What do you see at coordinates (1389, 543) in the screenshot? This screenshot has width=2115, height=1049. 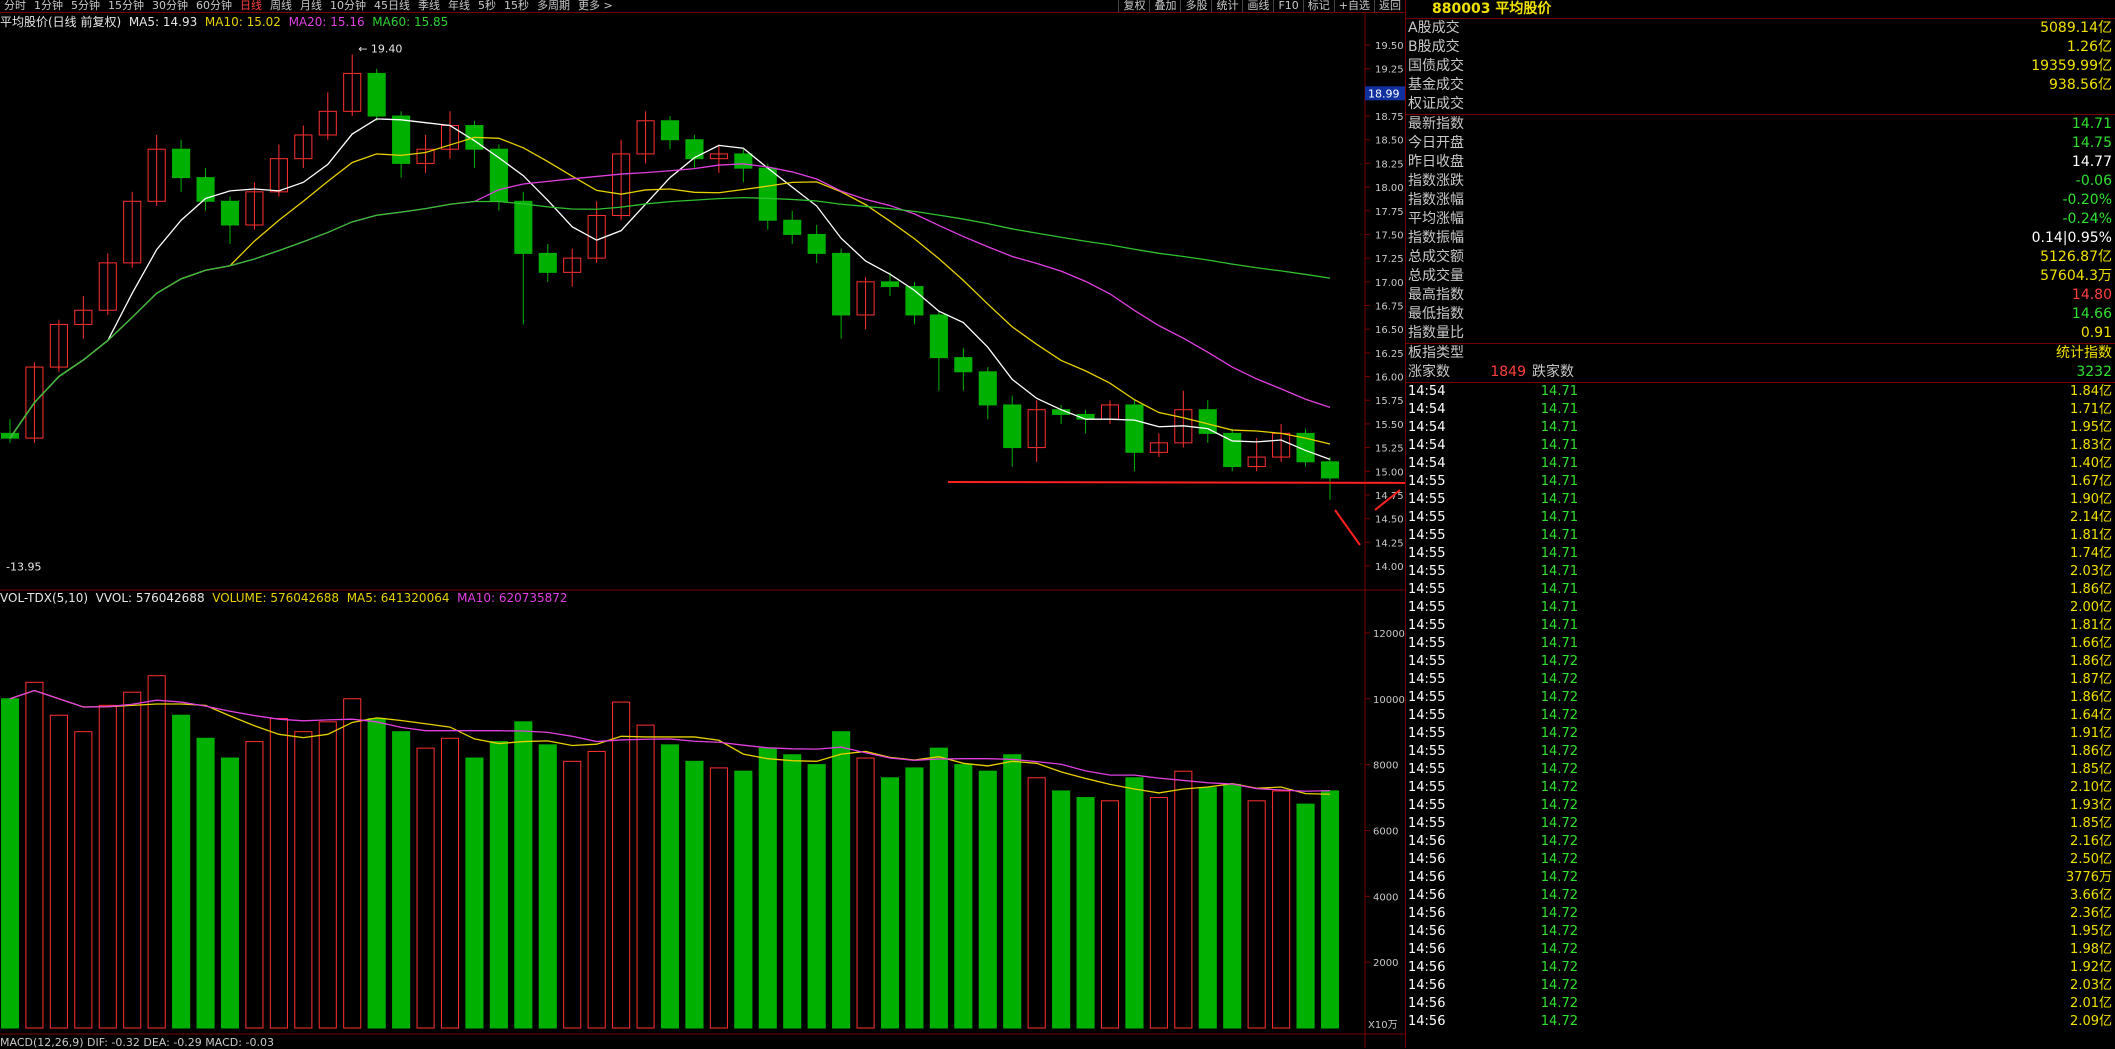 I see `price-tick-label: 14.25` at bounding box center [1389, 543].